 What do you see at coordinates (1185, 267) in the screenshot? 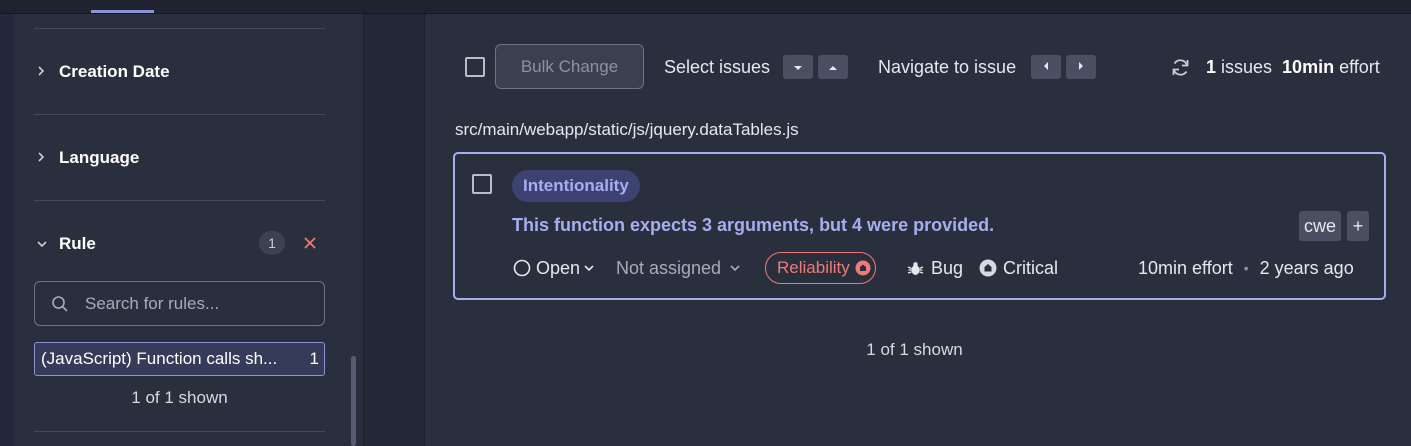
I see `issue-effort: 10min effort` at bounding box center [1185, 267].